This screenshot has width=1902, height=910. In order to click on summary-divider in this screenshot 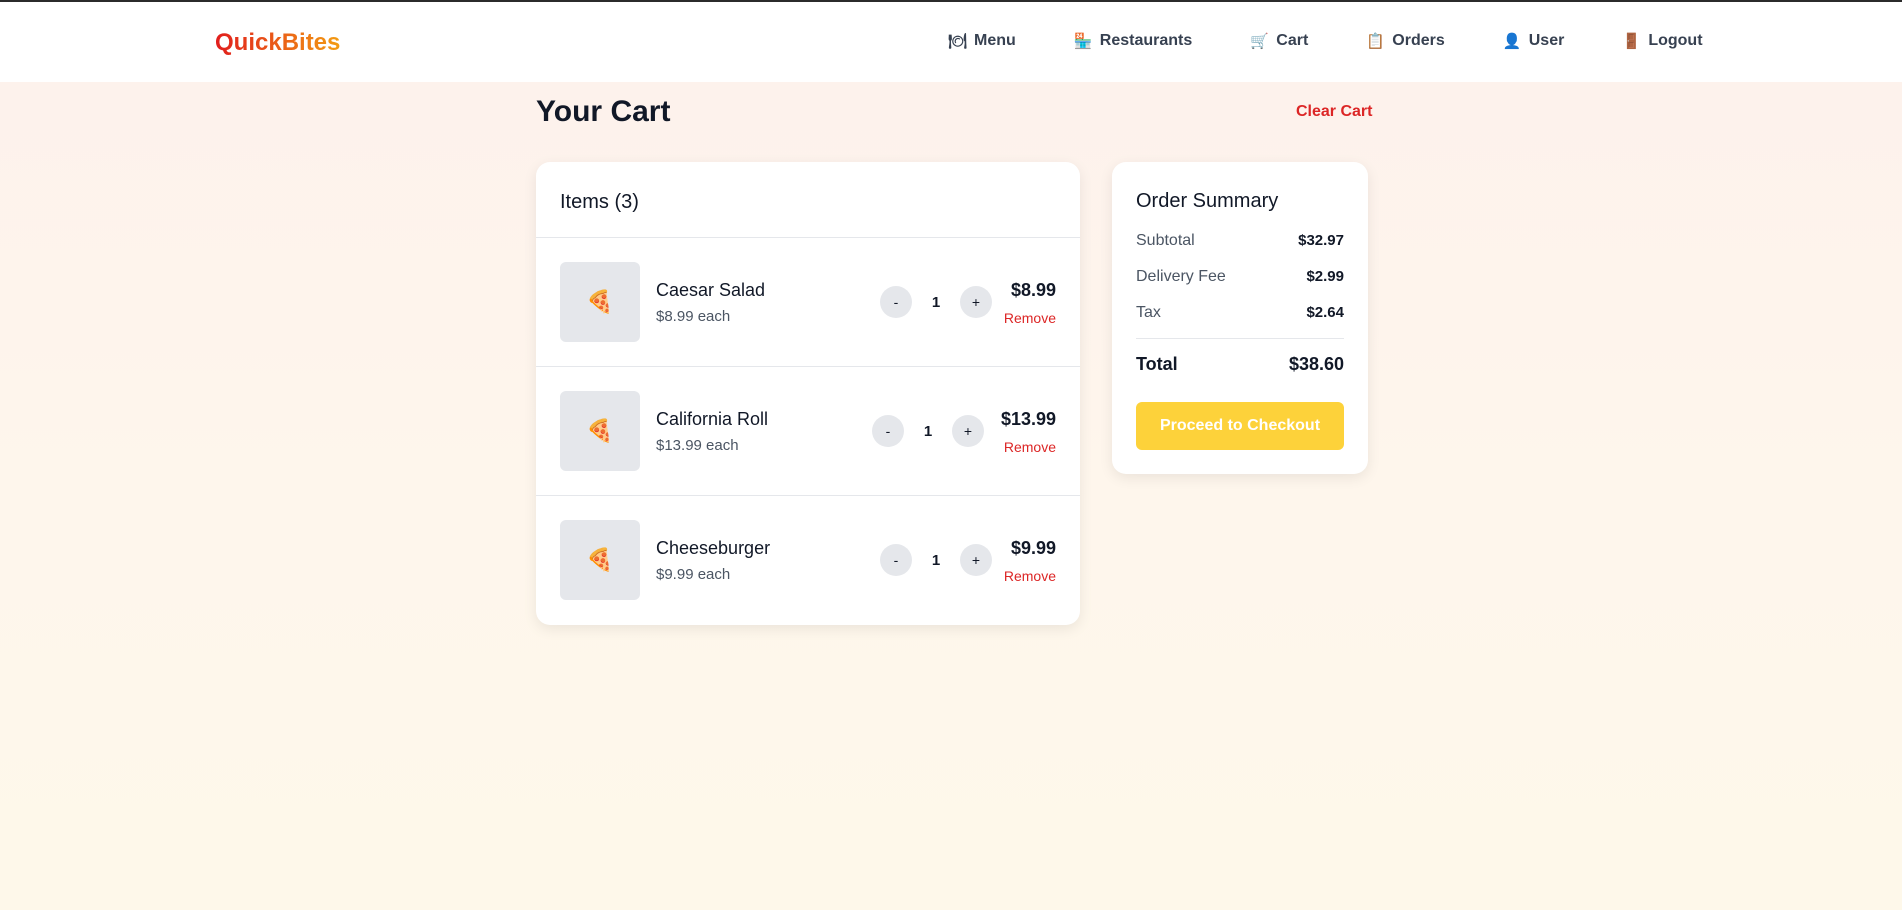, I will do `click(1240, 338)`.